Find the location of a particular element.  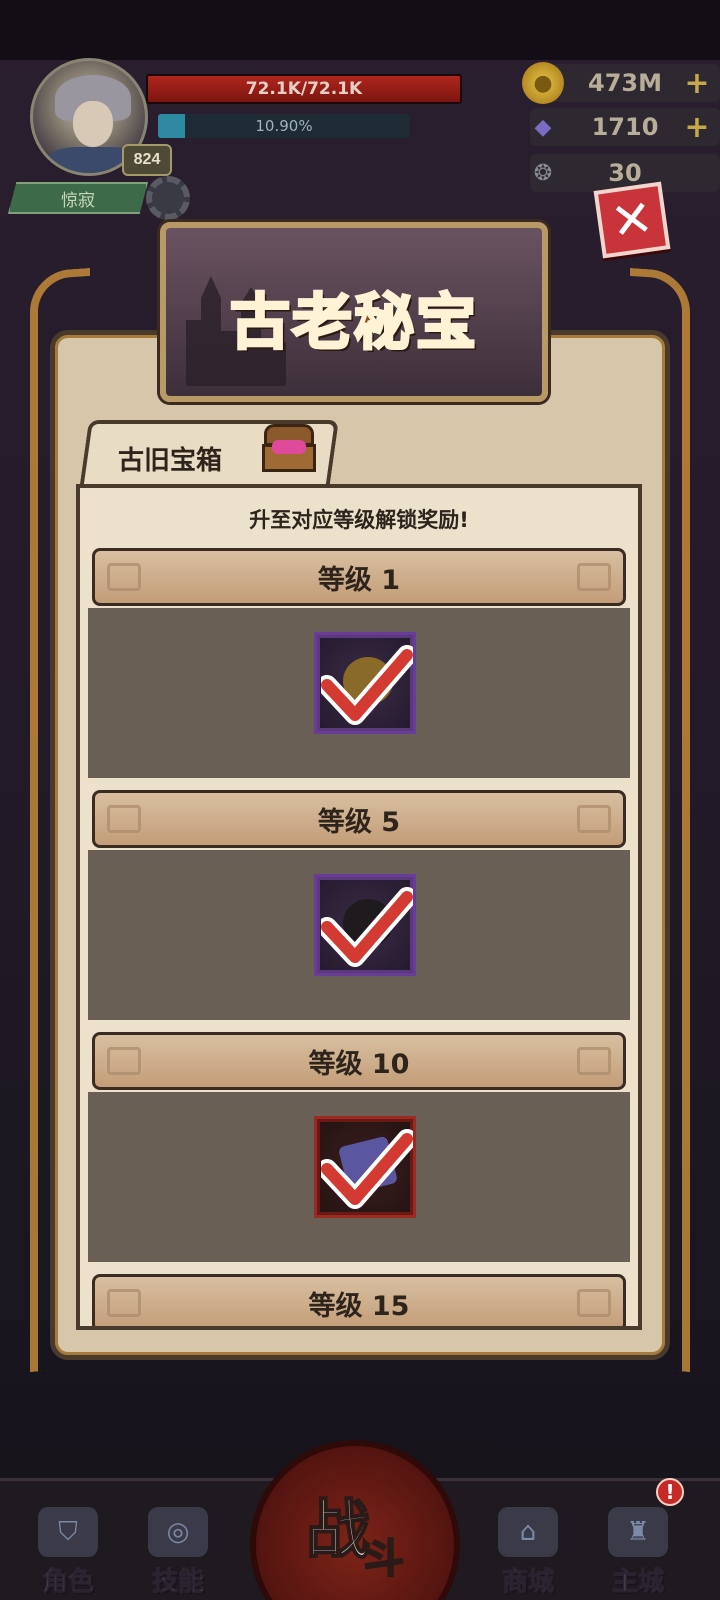

level-header: 等级 10 is located at coordinates (359, 1061).